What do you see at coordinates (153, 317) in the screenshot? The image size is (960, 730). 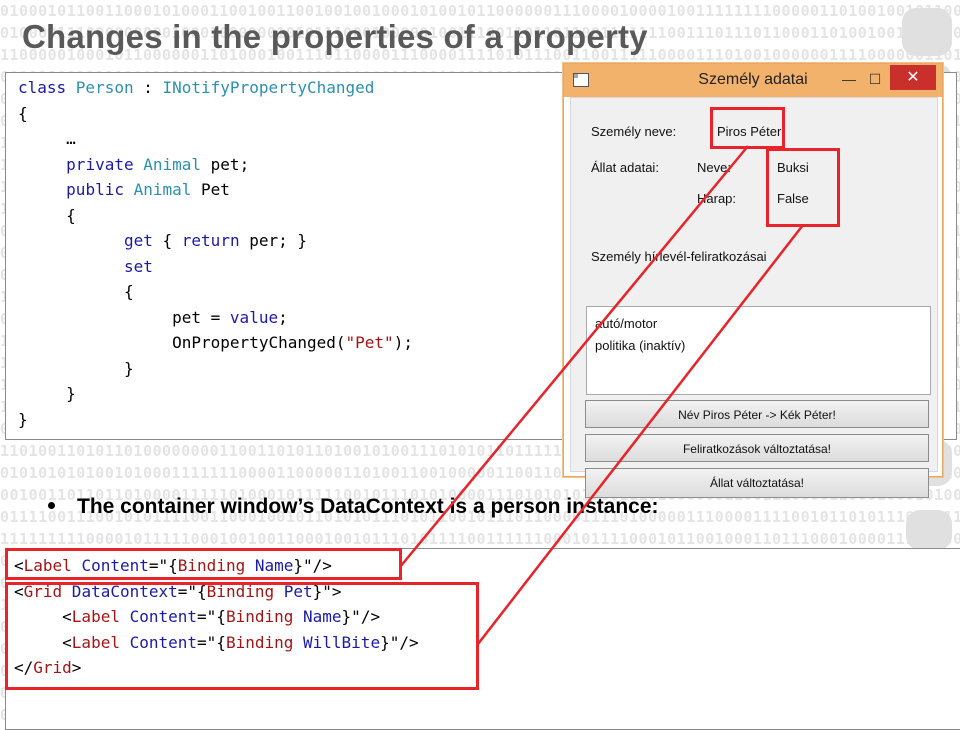 I see `code-line: pet = value;` at bounding box center [153, 317].